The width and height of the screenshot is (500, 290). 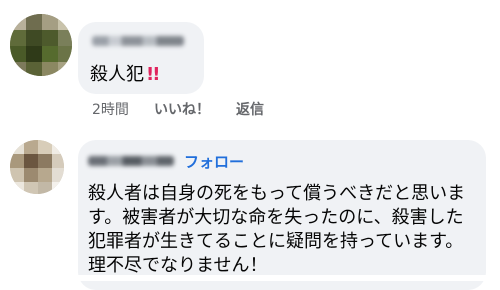 I want to click on comment-2-line: 犯罪者が生きてることに疑問を持っています。, so click(x=276, y=241).